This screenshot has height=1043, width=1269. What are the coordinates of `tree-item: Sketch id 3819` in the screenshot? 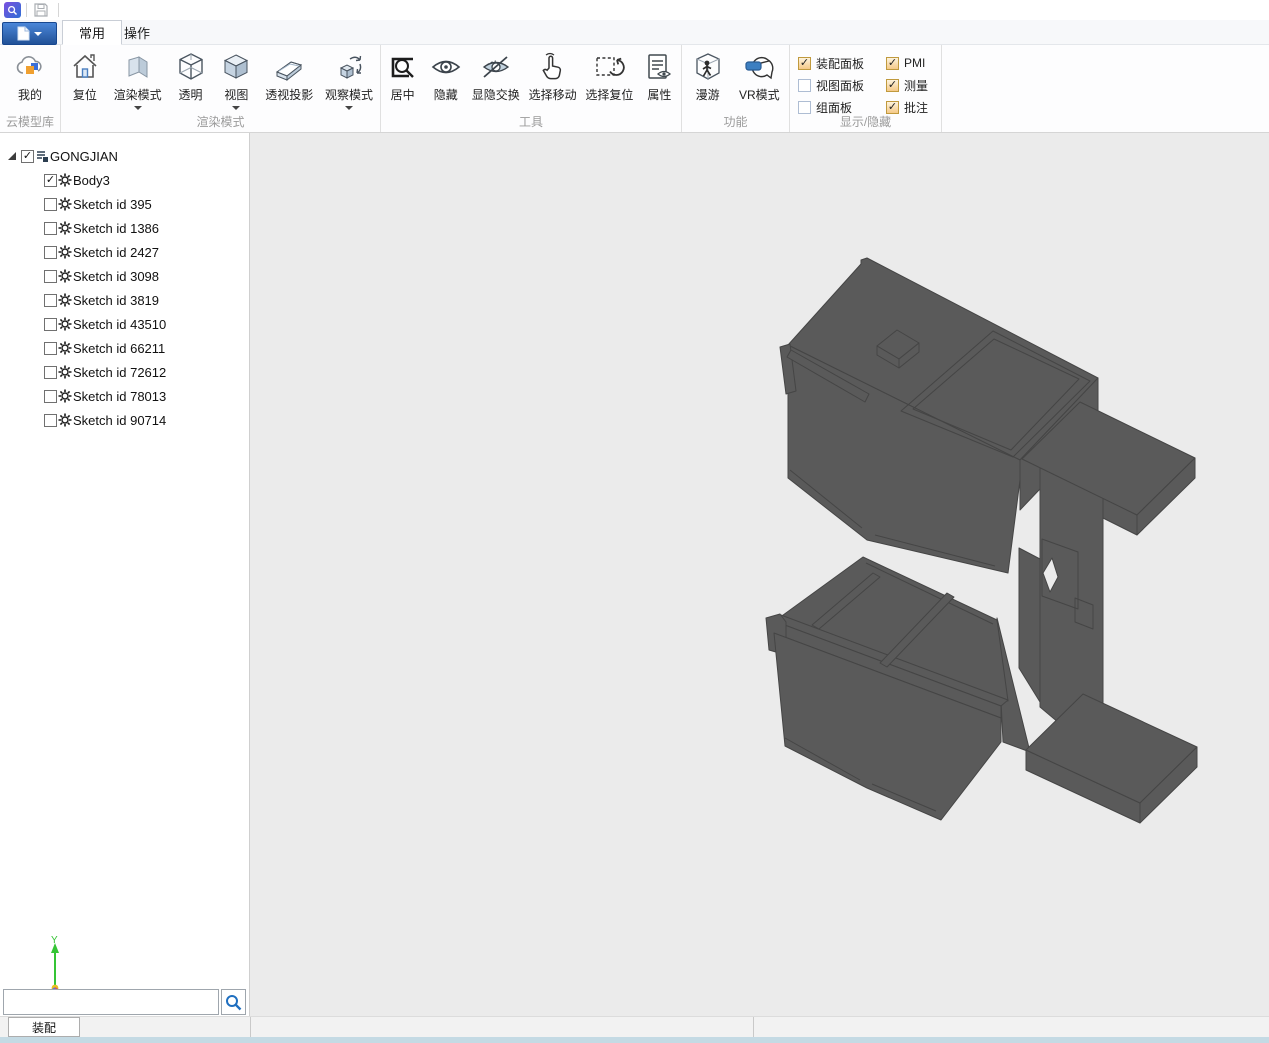 It's located at (101, 300).